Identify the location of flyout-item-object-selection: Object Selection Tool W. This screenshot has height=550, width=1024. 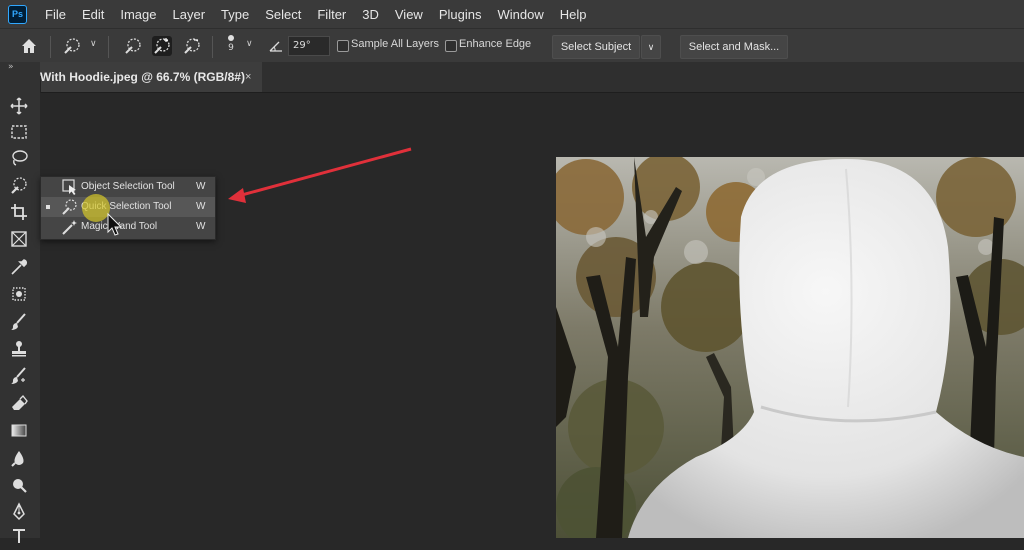
(128, 187).